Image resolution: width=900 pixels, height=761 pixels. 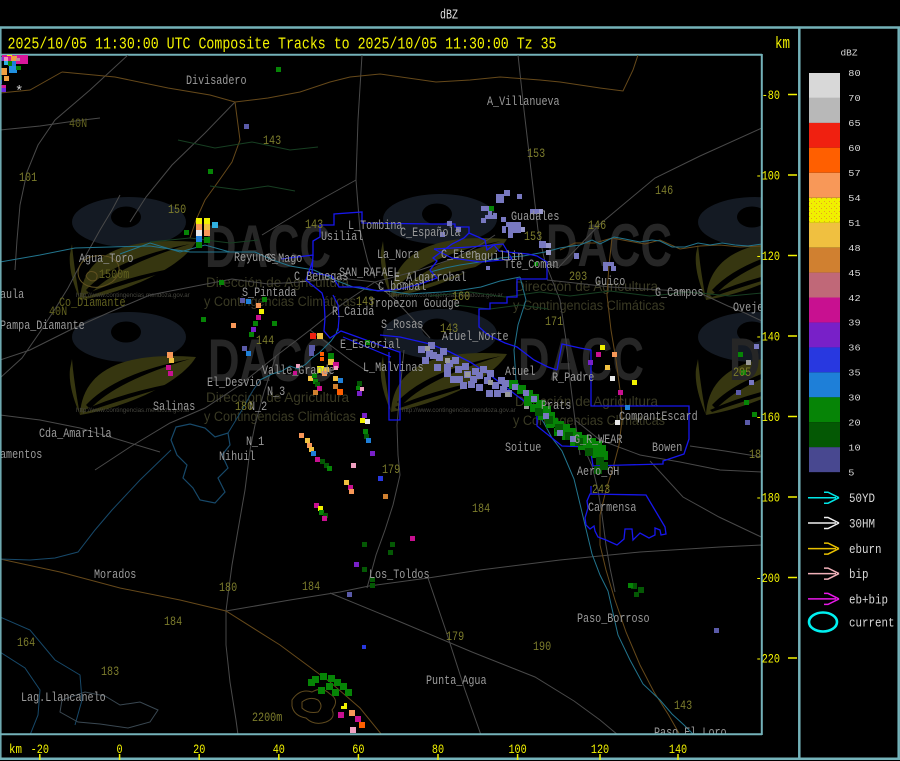 I want to click on svg-text: 40N, so click(x=78, y=123).